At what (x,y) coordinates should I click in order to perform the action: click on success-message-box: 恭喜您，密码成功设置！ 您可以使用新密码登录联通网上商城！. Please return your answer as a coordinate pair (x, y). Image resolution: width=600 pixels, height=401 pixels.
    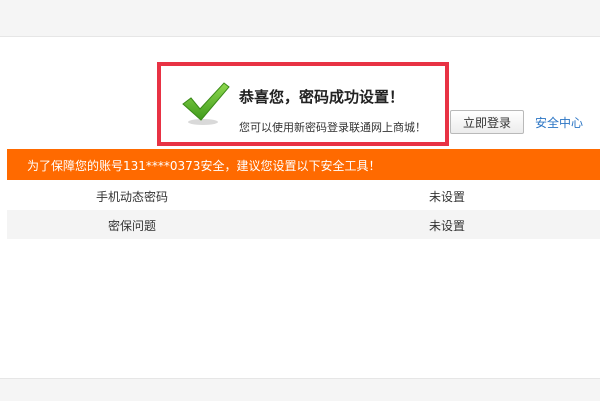
    Looking at the image, I should click on (303, 104).